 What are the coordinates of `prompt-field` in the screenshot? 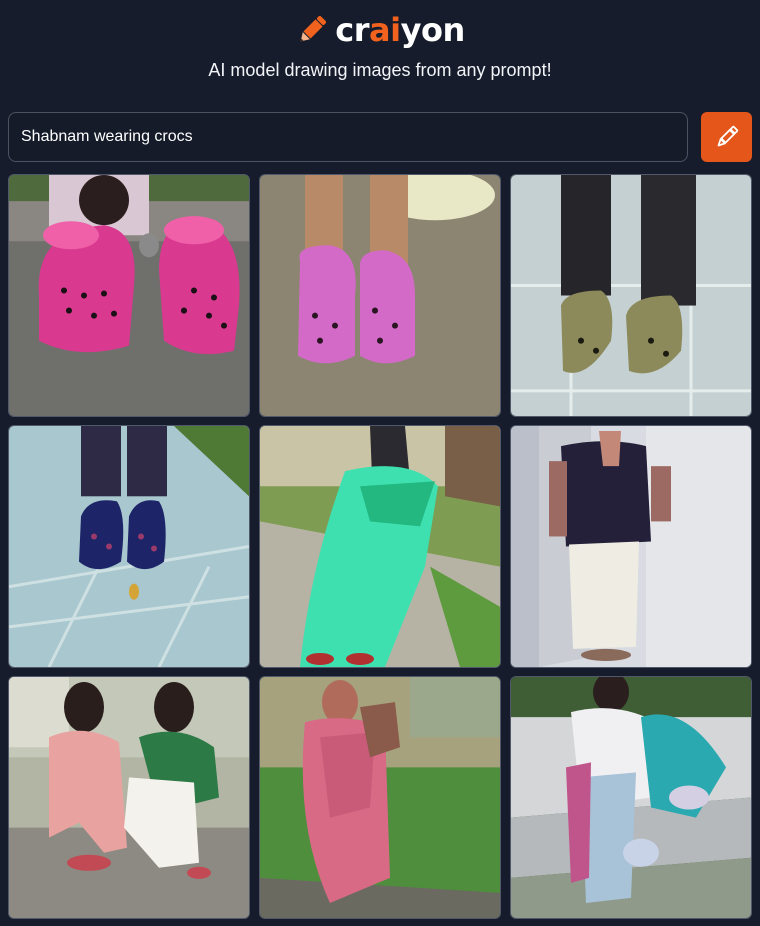 It's located at (348, 137).